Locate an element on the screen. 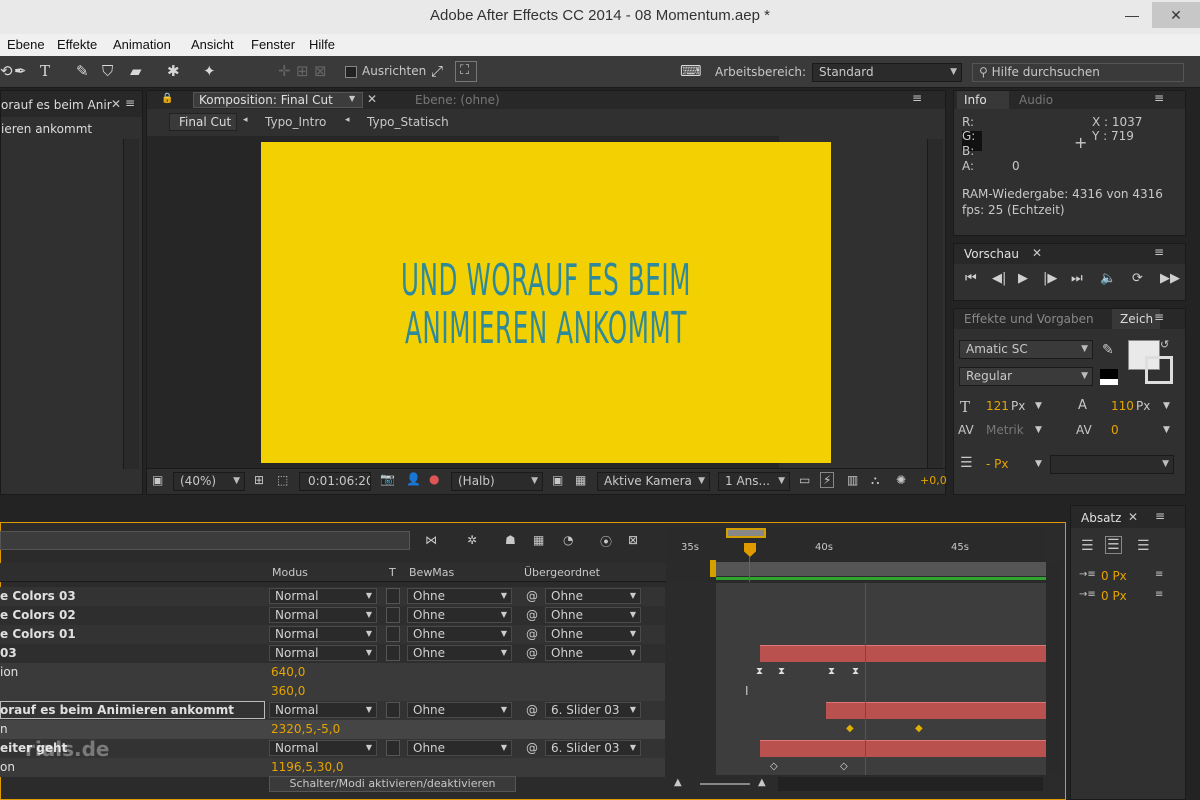 The width and height of the screenshot is (1200, 800). property-value: 2320,5,-5,0 is located at coordinates (305, 729).